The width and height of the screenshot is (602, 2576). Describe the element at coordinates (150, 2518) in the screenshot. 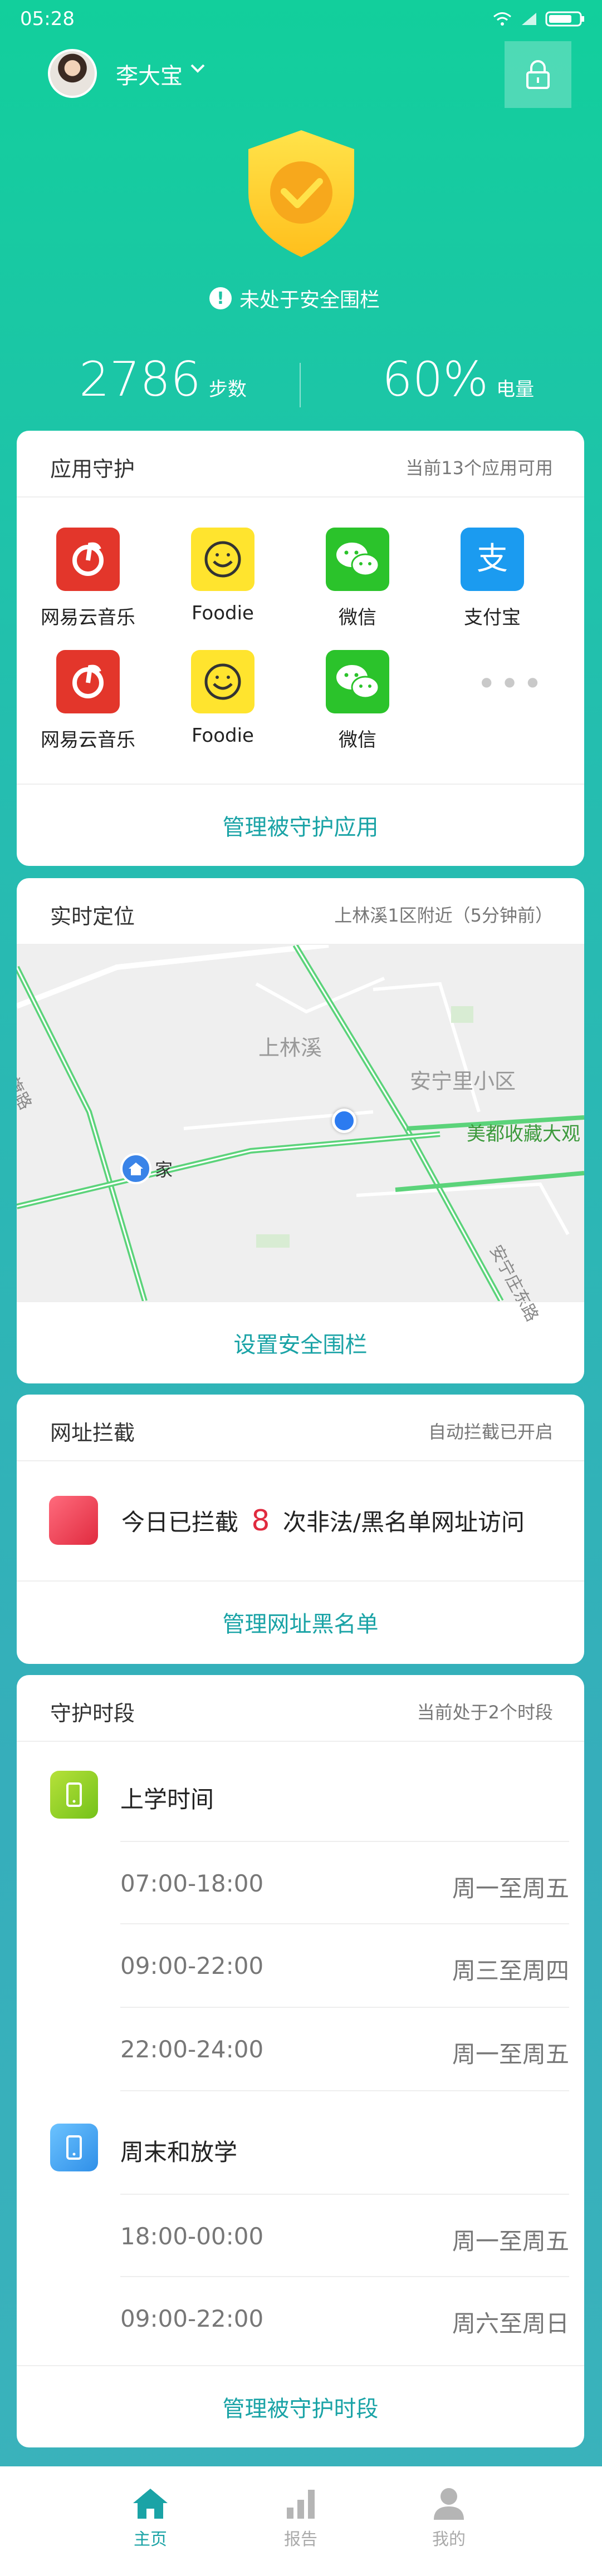

I see `nav-item-home: 主页` at that location.